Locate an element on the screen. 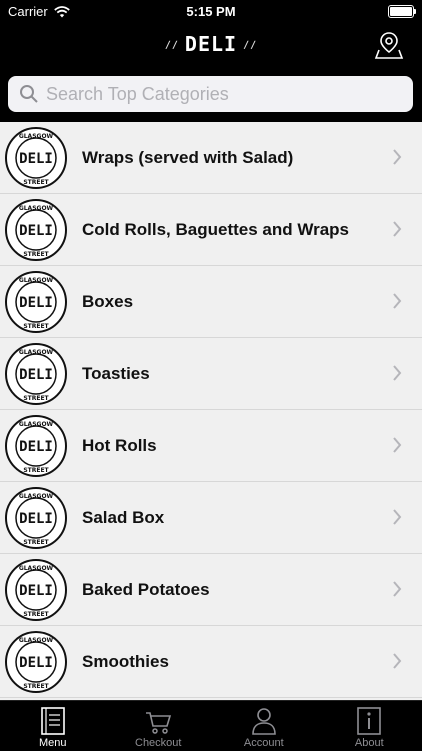 This screenshot has width=422, height=751. logo-text: DELI is located at coordinates (211, 44).